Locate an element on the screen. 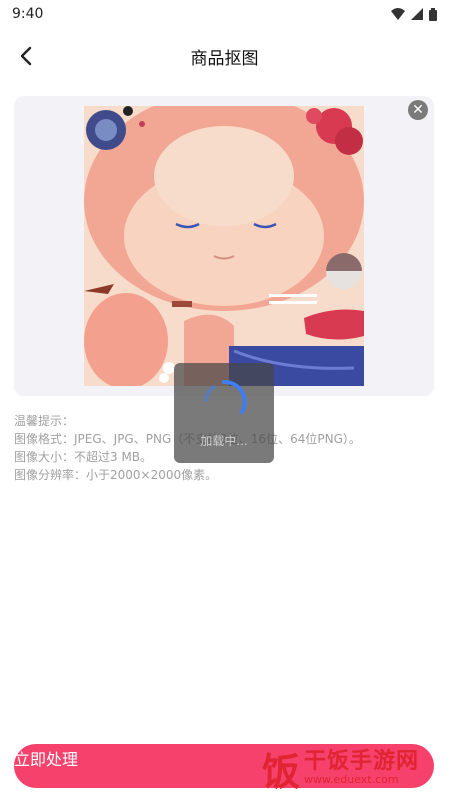 This screenshot has width=449, height=800. app-header: 商品抠图 is located at coordinates (224, 56).